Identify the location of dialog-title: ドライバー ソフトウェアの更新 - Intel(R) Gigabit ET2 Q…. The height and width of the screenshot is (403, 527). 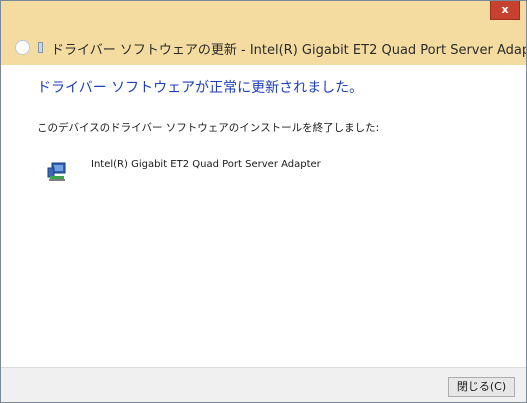
(289, 50).